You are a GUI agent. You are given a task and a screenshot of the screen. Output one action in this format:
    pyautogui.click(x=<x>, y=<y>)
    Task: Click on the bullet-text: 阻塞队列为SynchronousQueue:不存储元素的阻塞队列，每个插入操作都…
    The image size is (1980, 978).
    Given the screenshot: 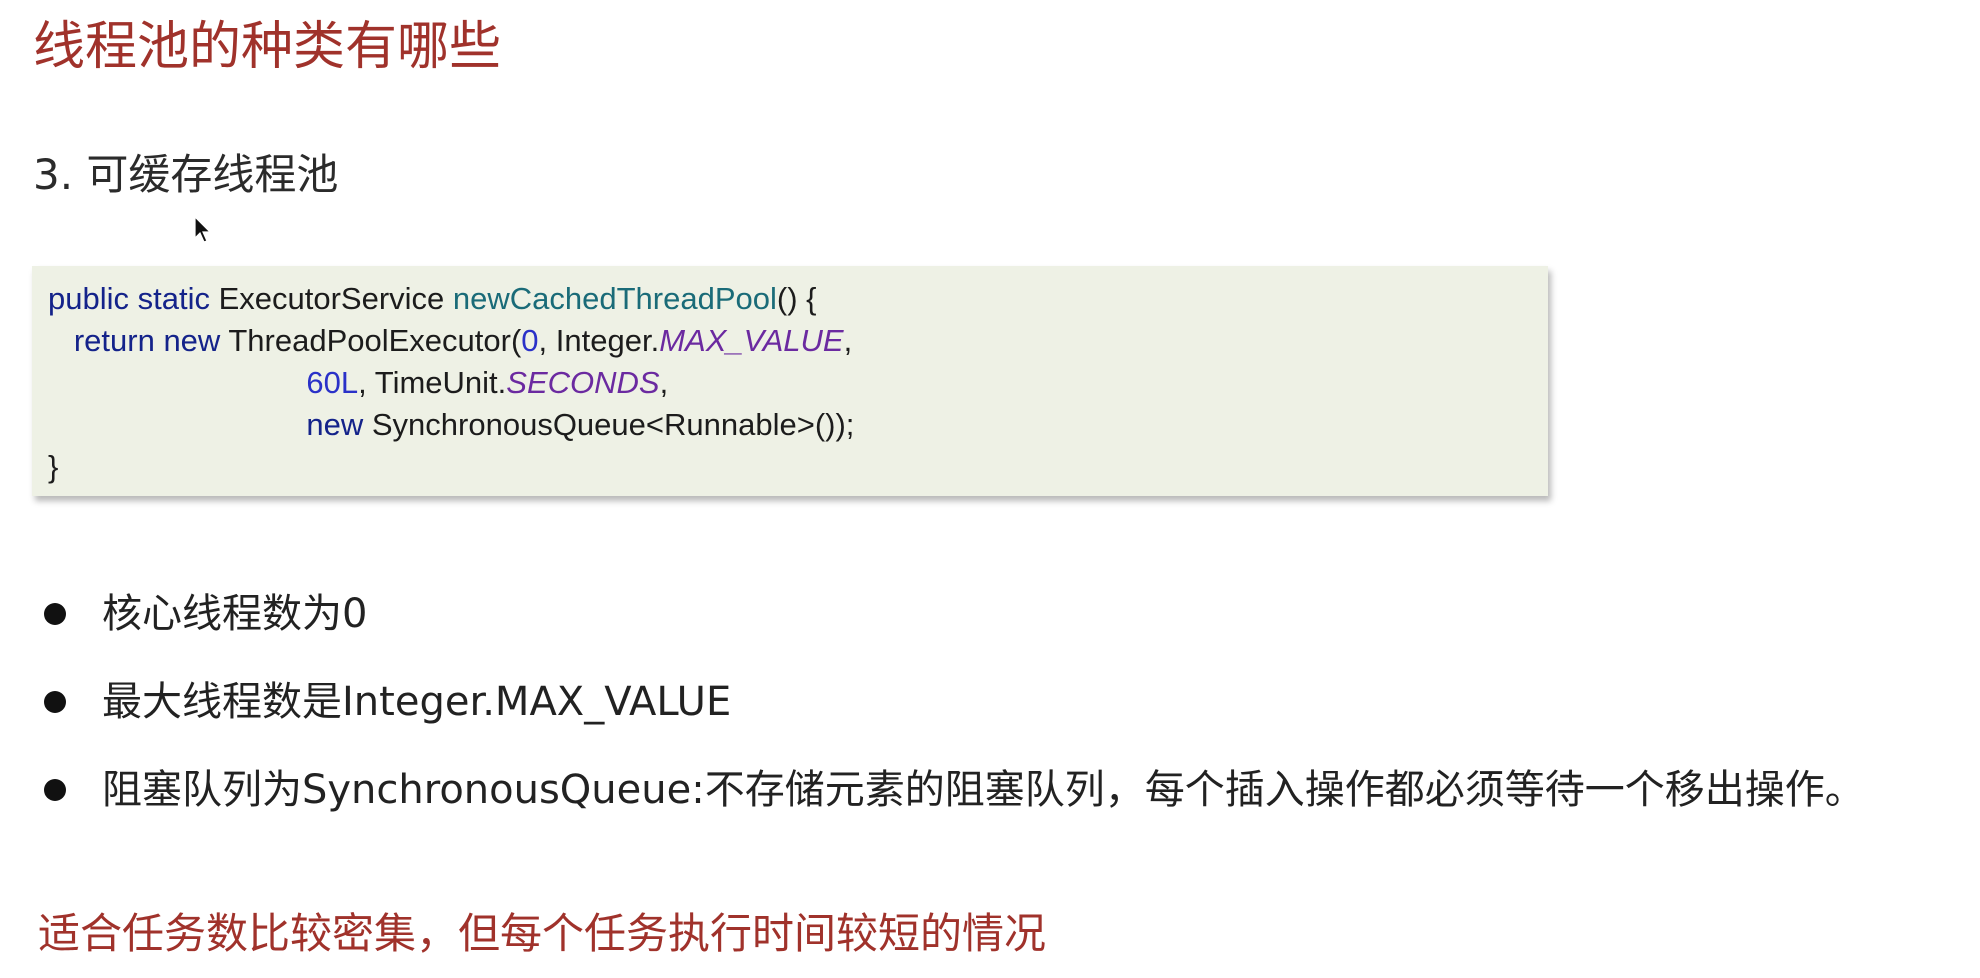 What is the action you would take?
    pyautogui.click(x=983, y=790)
    